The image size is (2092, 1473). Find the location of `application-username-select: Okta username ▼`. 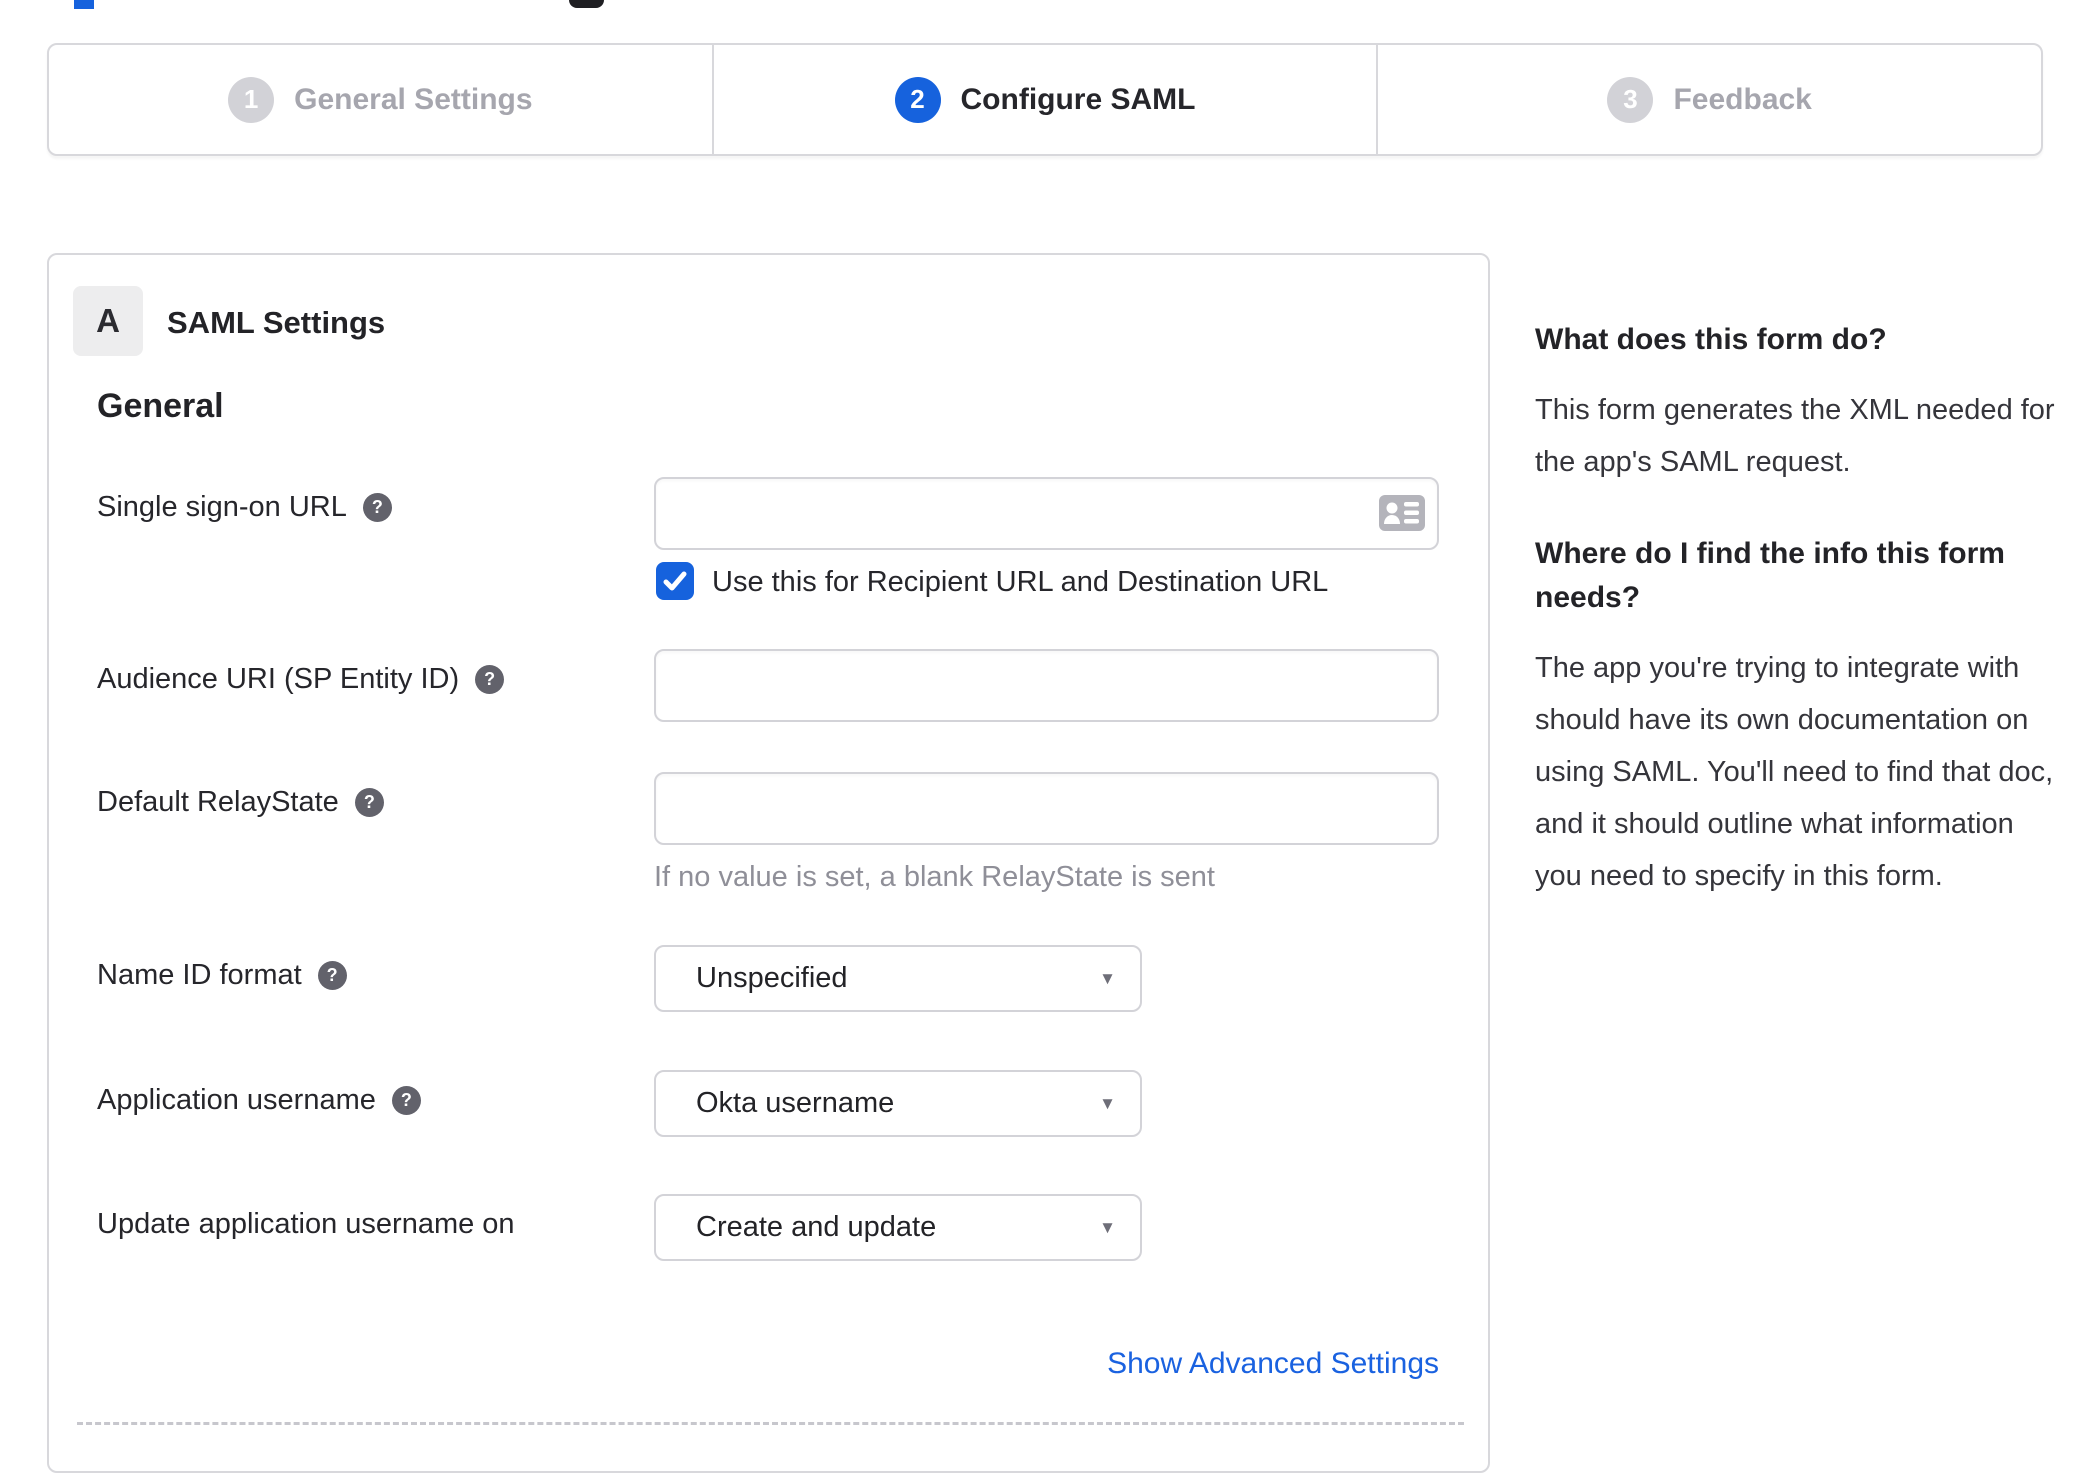

application-username-select: Okta username ▼ is located at coordinates (898, 1103).